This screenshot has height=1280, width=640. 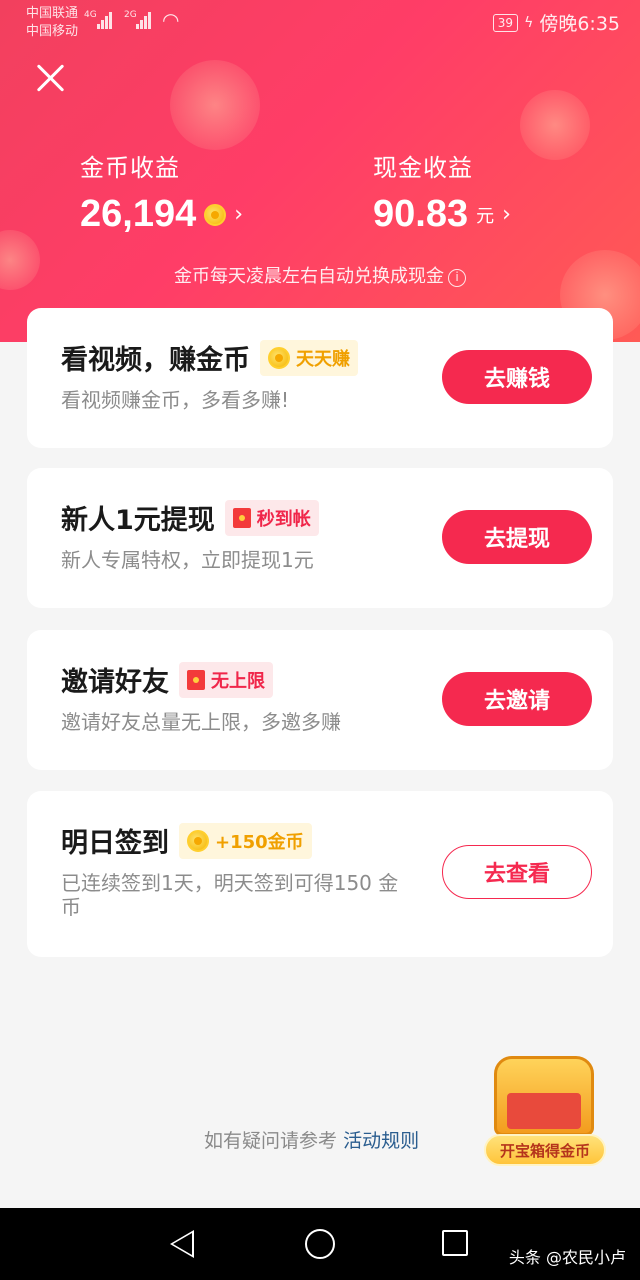 I want to click on carrier-info: 中国联通 中国移动, so click(x=52, y=23).